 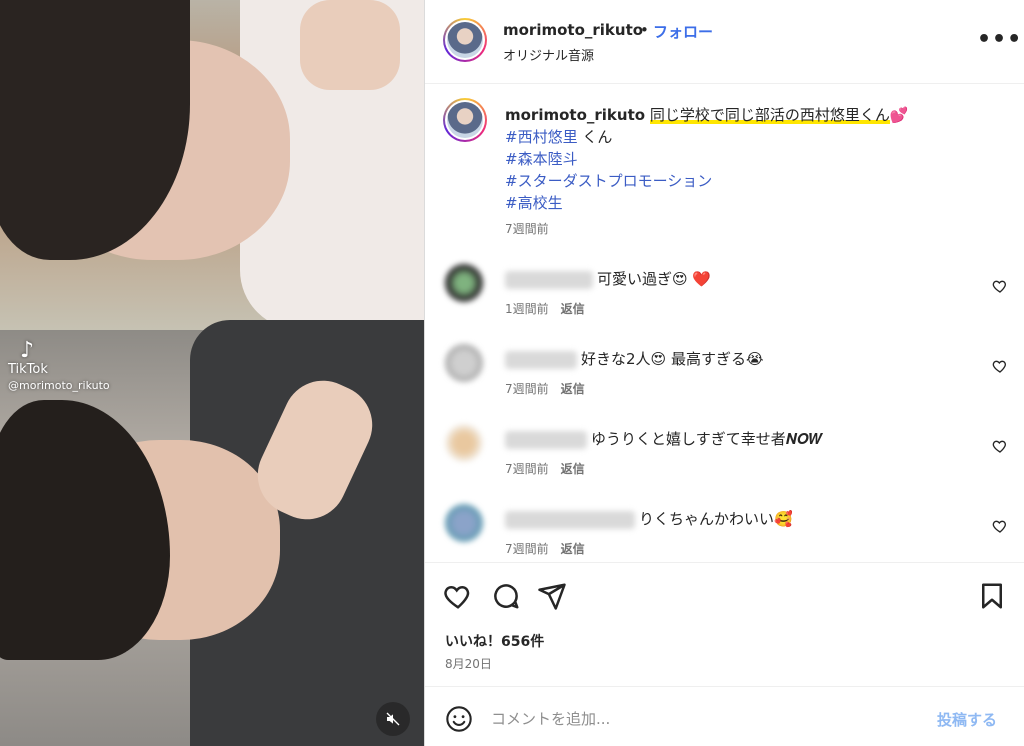 I want to click on tiktok-label: TikTok, so click(x=28, y=369).